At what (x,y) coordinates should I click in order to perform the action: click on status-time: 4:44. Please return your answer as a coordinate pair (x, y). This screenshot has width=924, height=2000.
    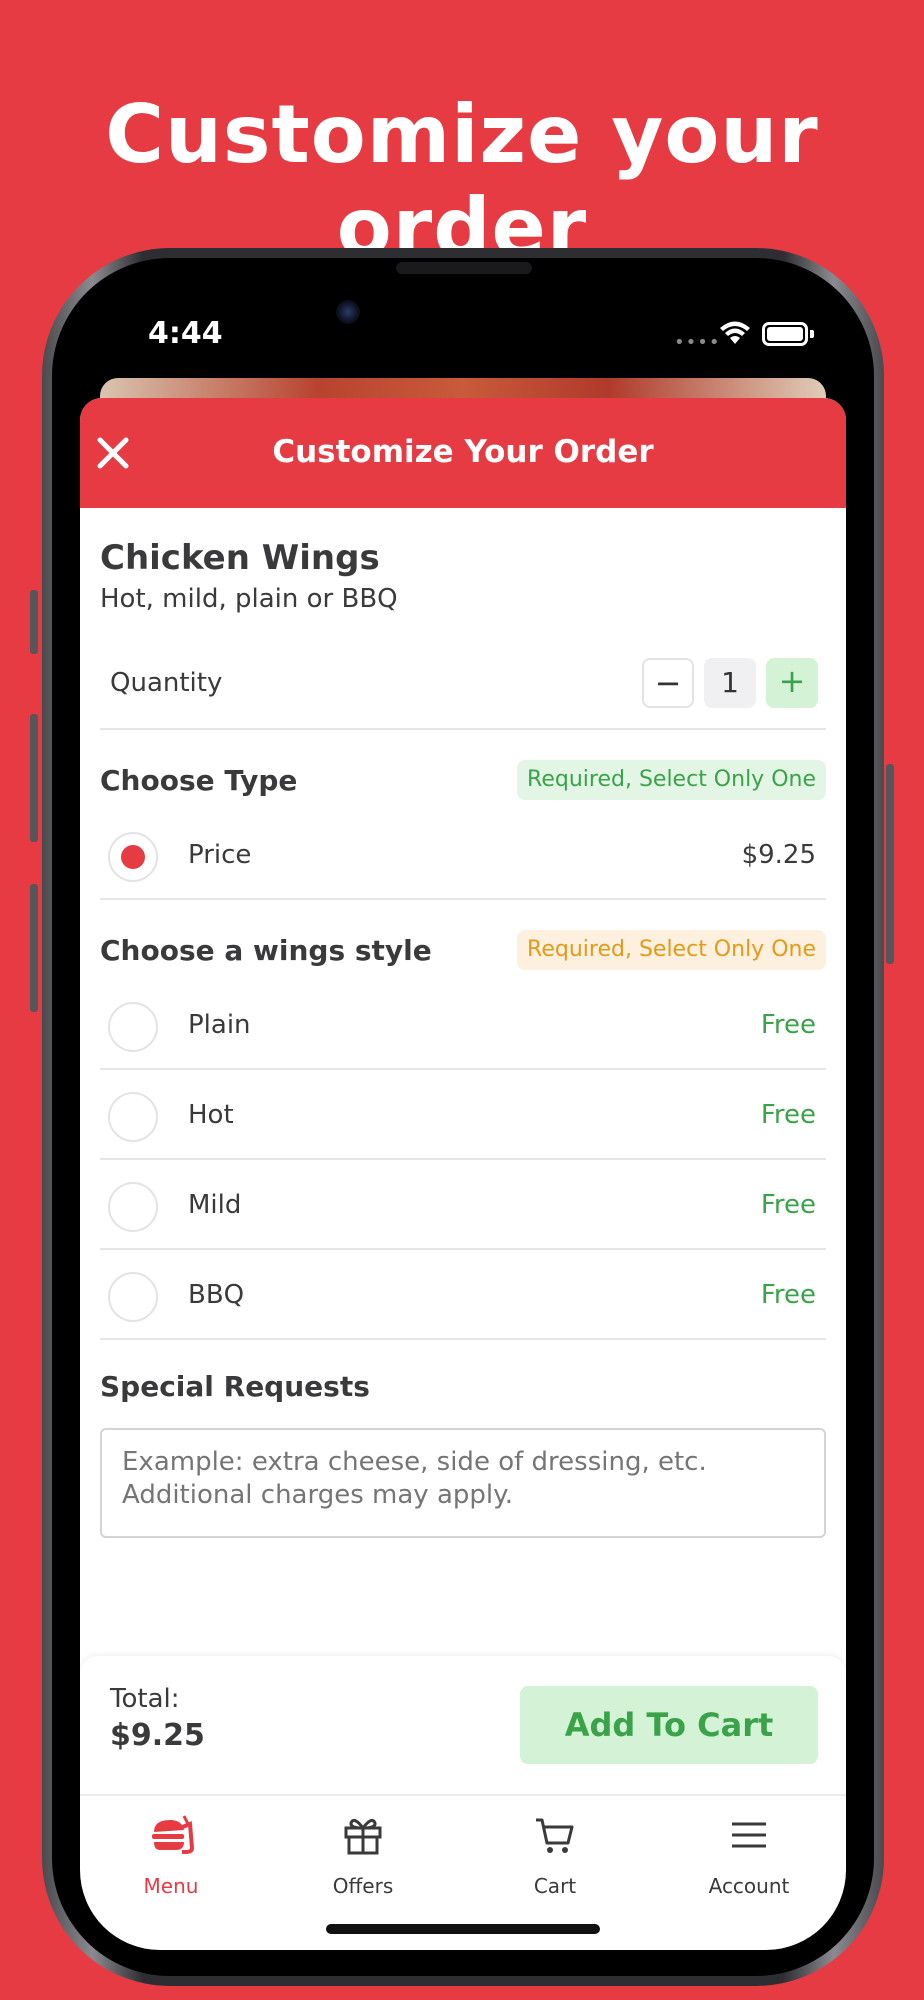
    Looking at the image, I should click on (185, 333).